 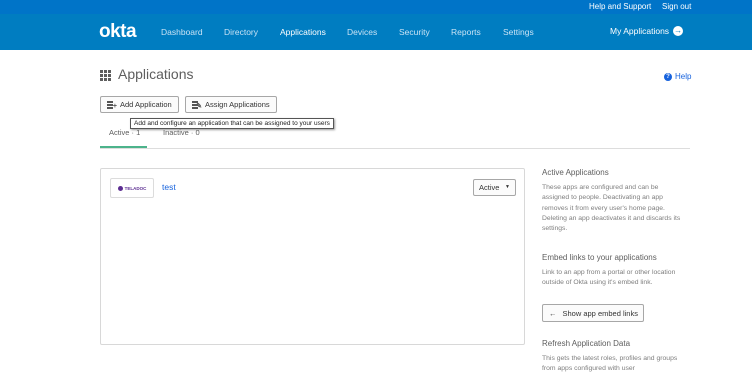 I want to click on tabs-divider, so click(x=395, y=148).